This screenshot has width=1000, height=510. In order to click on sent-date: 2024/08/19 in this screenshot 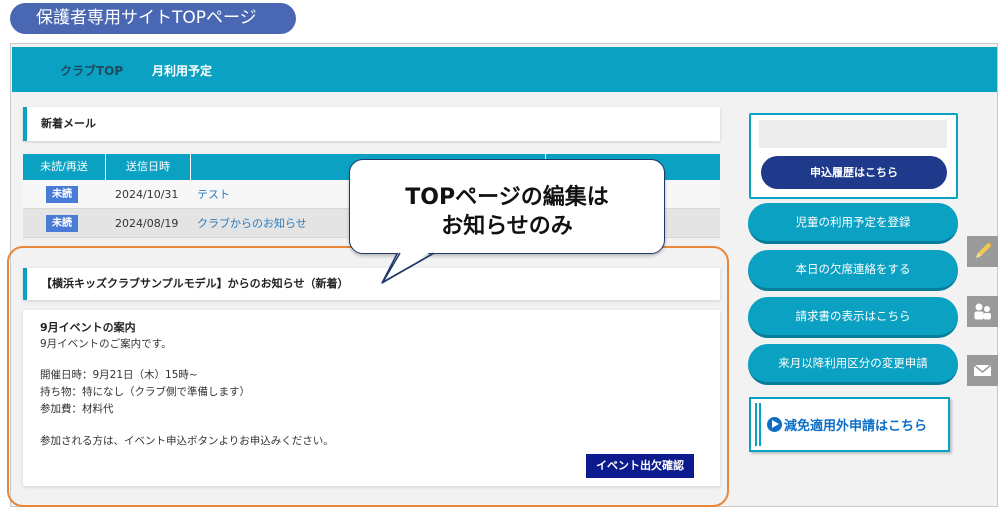, I will do `click(147, 223)`.